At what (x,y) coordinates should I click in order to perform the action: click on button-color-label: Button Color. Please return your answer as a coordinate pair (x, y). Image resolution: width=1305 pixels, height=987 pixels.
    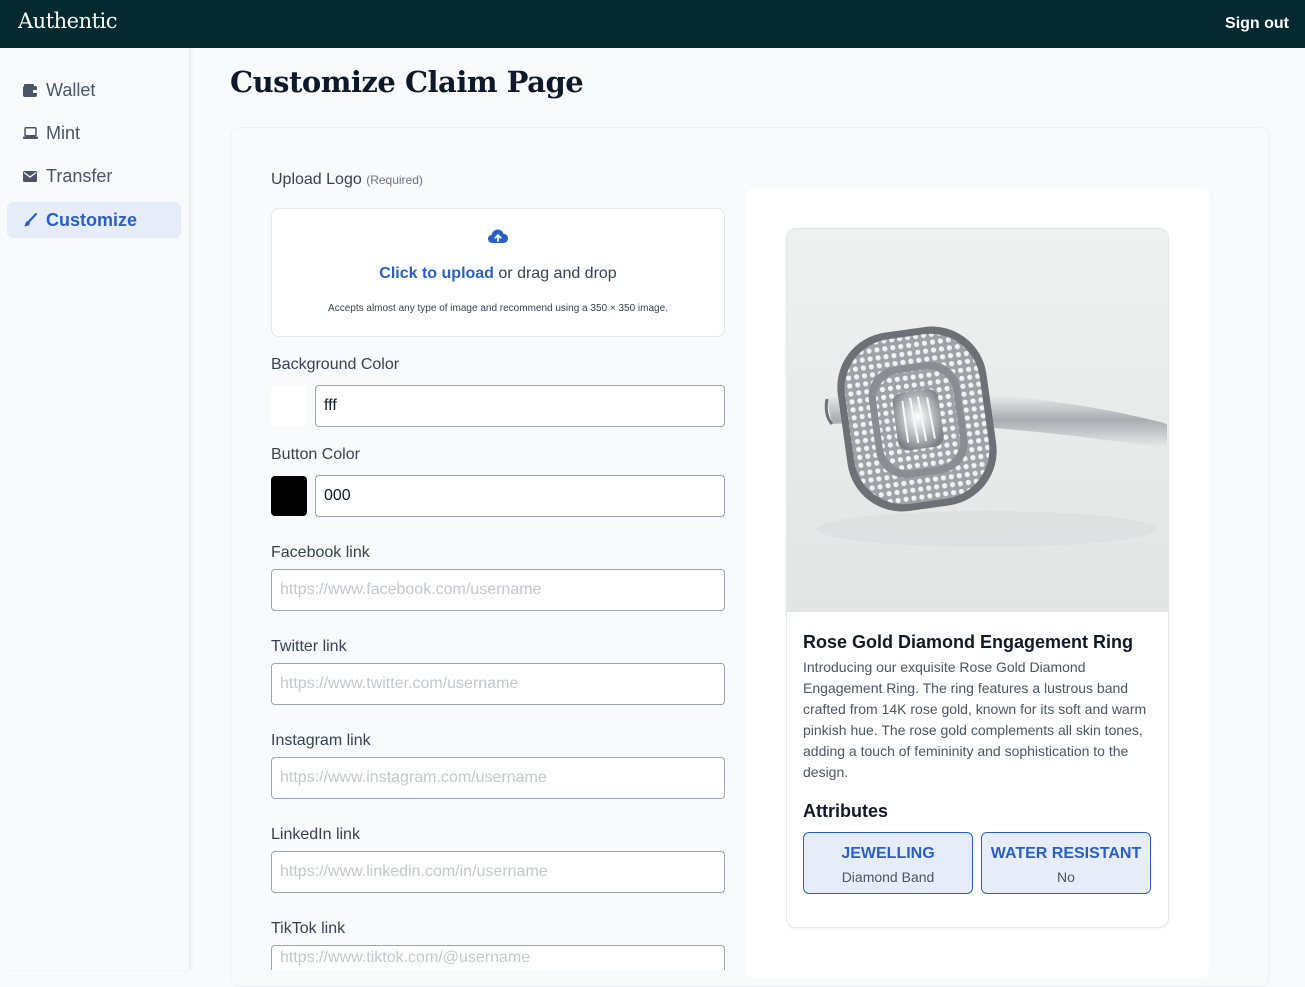
    Looking at the image, I should click on (315, 454).